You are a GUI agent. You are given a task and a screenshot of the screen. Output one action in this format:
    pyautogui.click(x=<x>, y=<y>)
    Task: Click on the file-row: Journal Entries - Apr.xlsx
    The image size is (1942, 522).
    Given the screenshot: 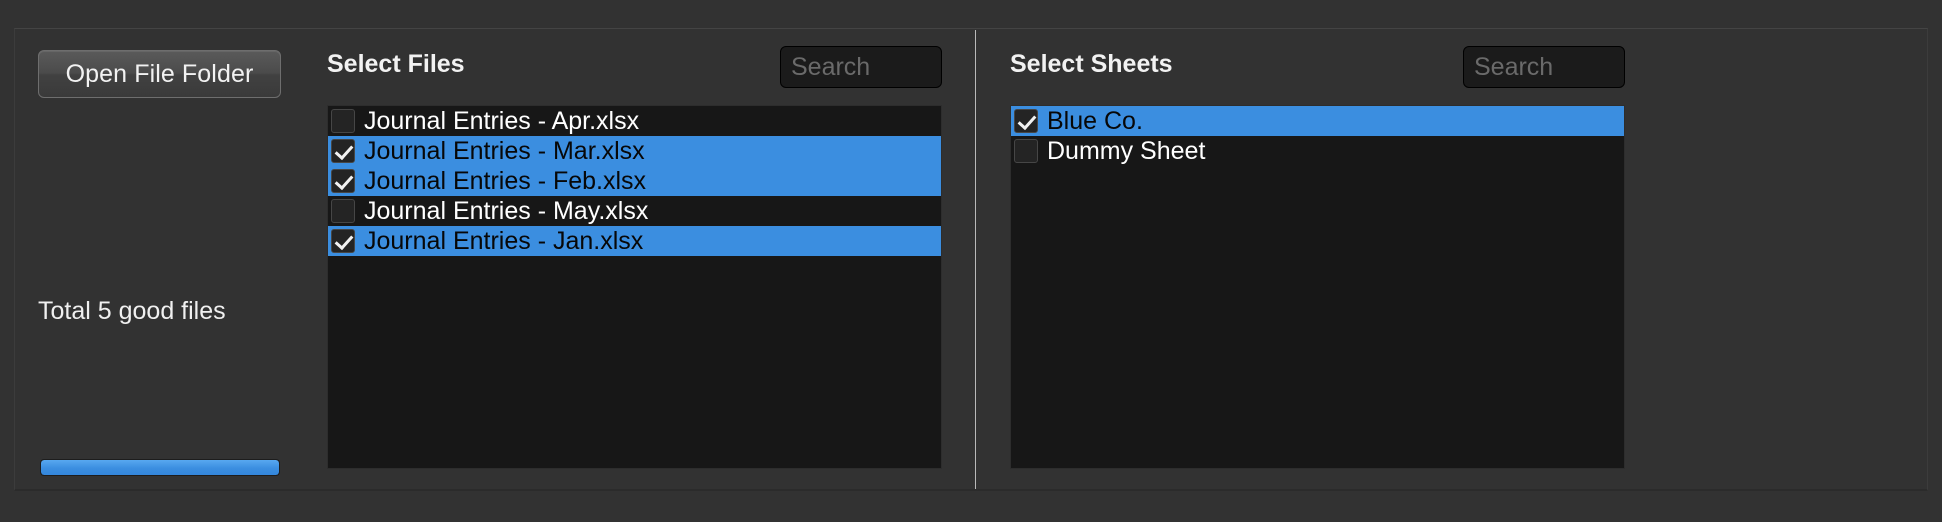 What is the action you would take?
    pyautogui.click(x=634, y=121)
    